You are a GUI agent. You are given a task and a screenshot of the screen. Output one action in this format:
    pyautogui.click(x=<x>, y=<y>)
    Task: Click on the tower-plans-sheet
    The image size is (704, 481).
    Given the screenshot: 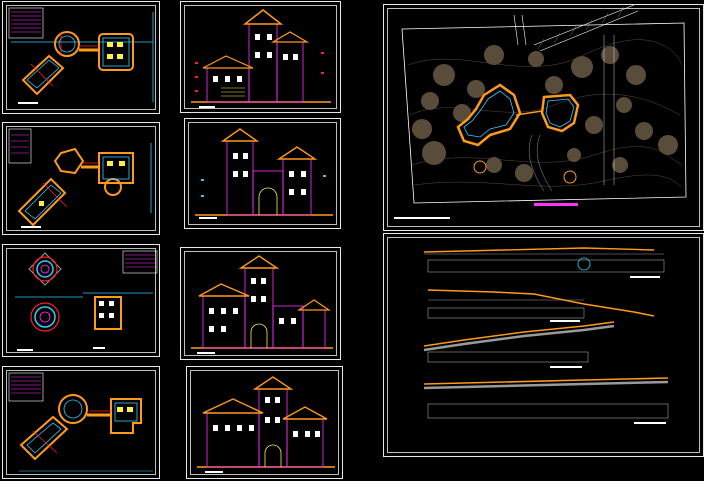 What is the action you would take?
    pyautogui.click(x=81, y=300)
    